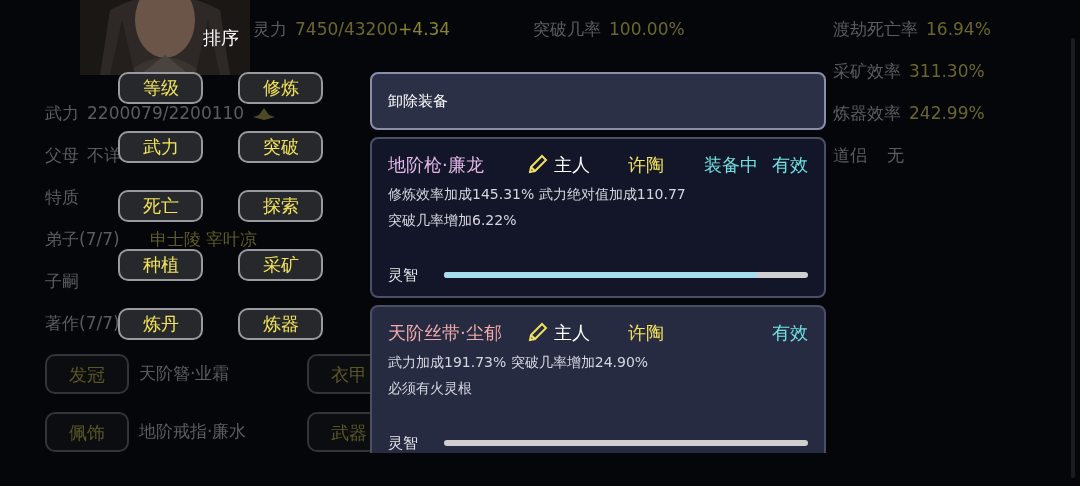 This screenshot has width=1080, height=486. Describe the element at coordinates (280, 265) in the screenshot. I see `sort-option-button: 采矿` at that location.